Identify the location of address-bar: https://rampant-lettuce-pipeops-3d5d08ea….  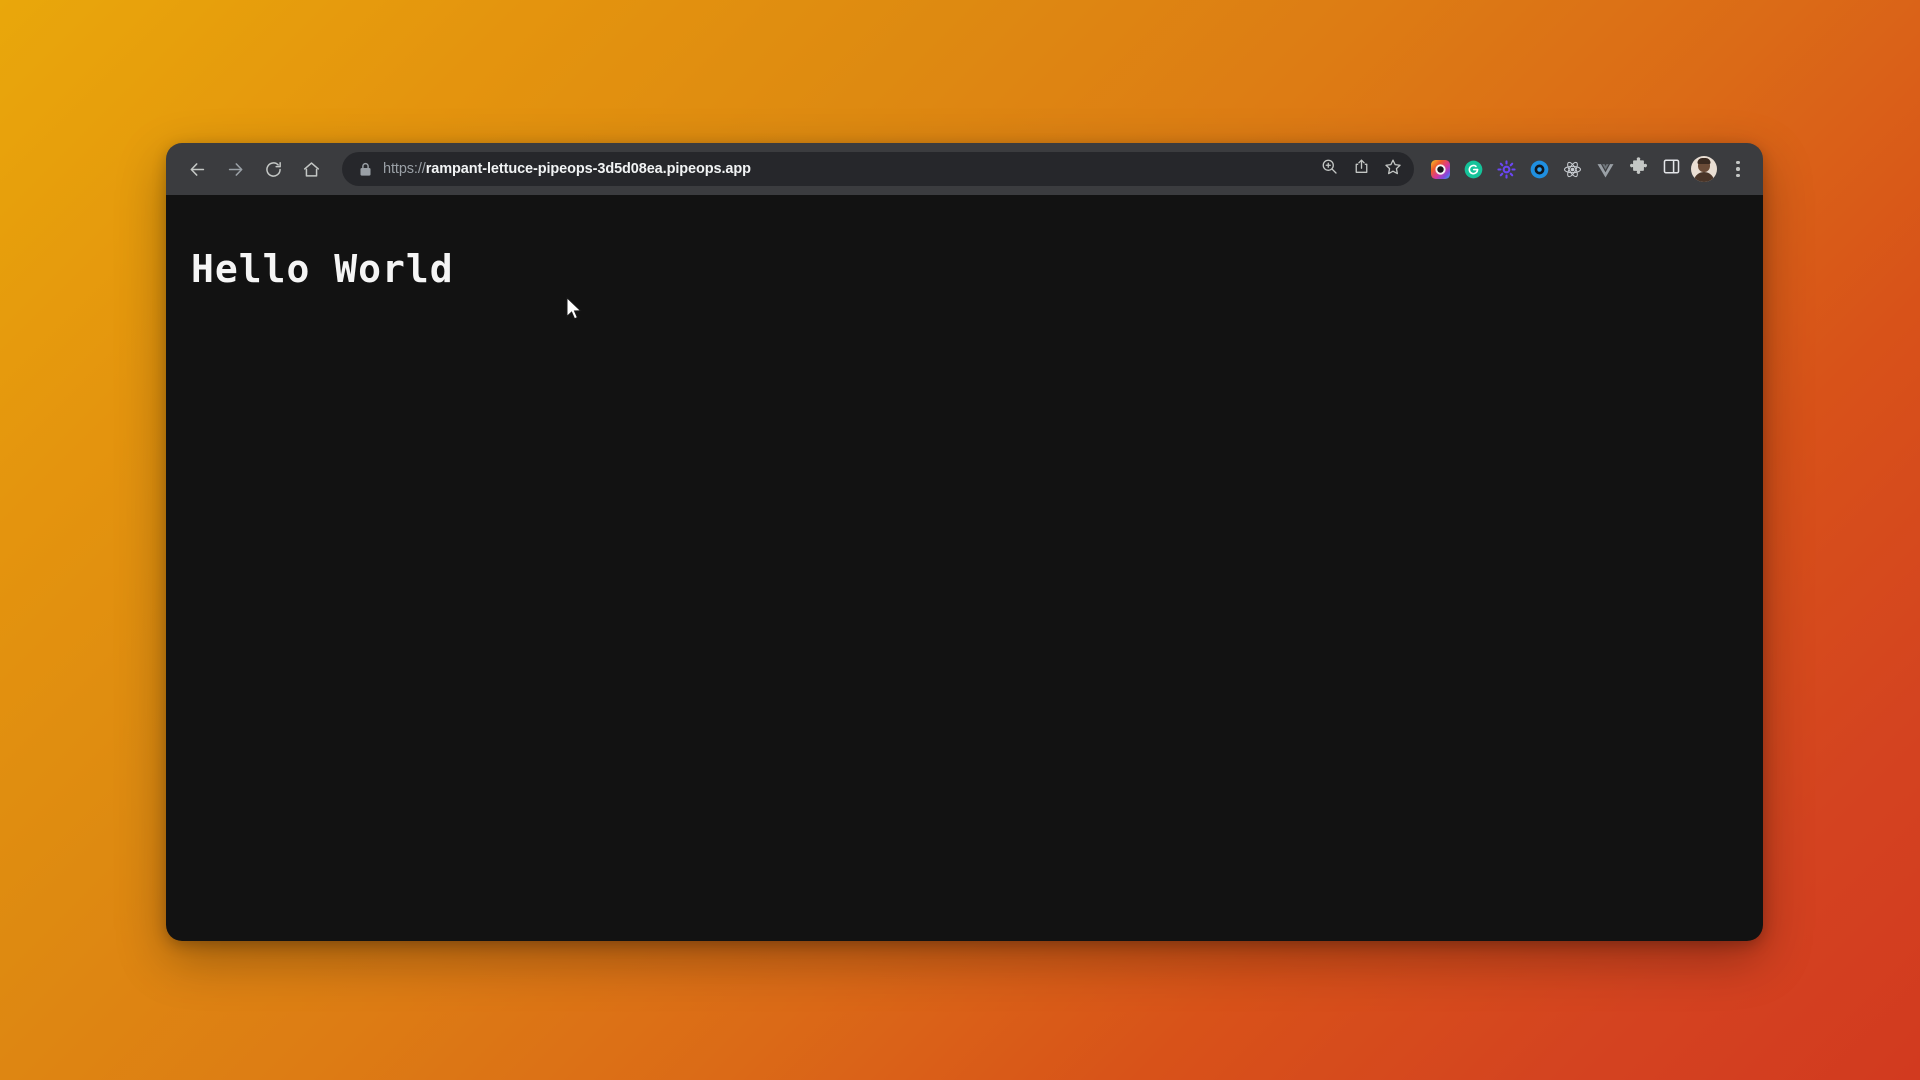
(878, 169).